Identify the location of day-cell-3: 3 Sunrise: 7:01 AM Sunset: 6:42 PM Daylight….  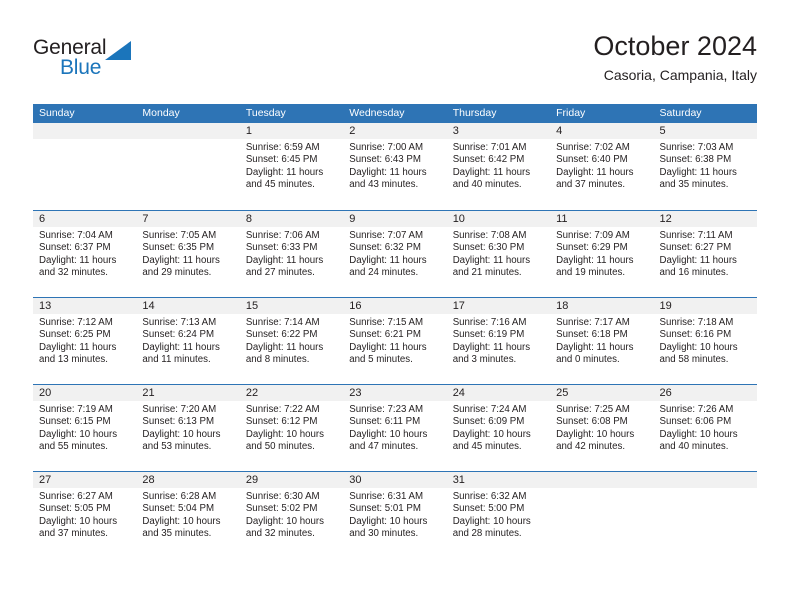
(498, 166).